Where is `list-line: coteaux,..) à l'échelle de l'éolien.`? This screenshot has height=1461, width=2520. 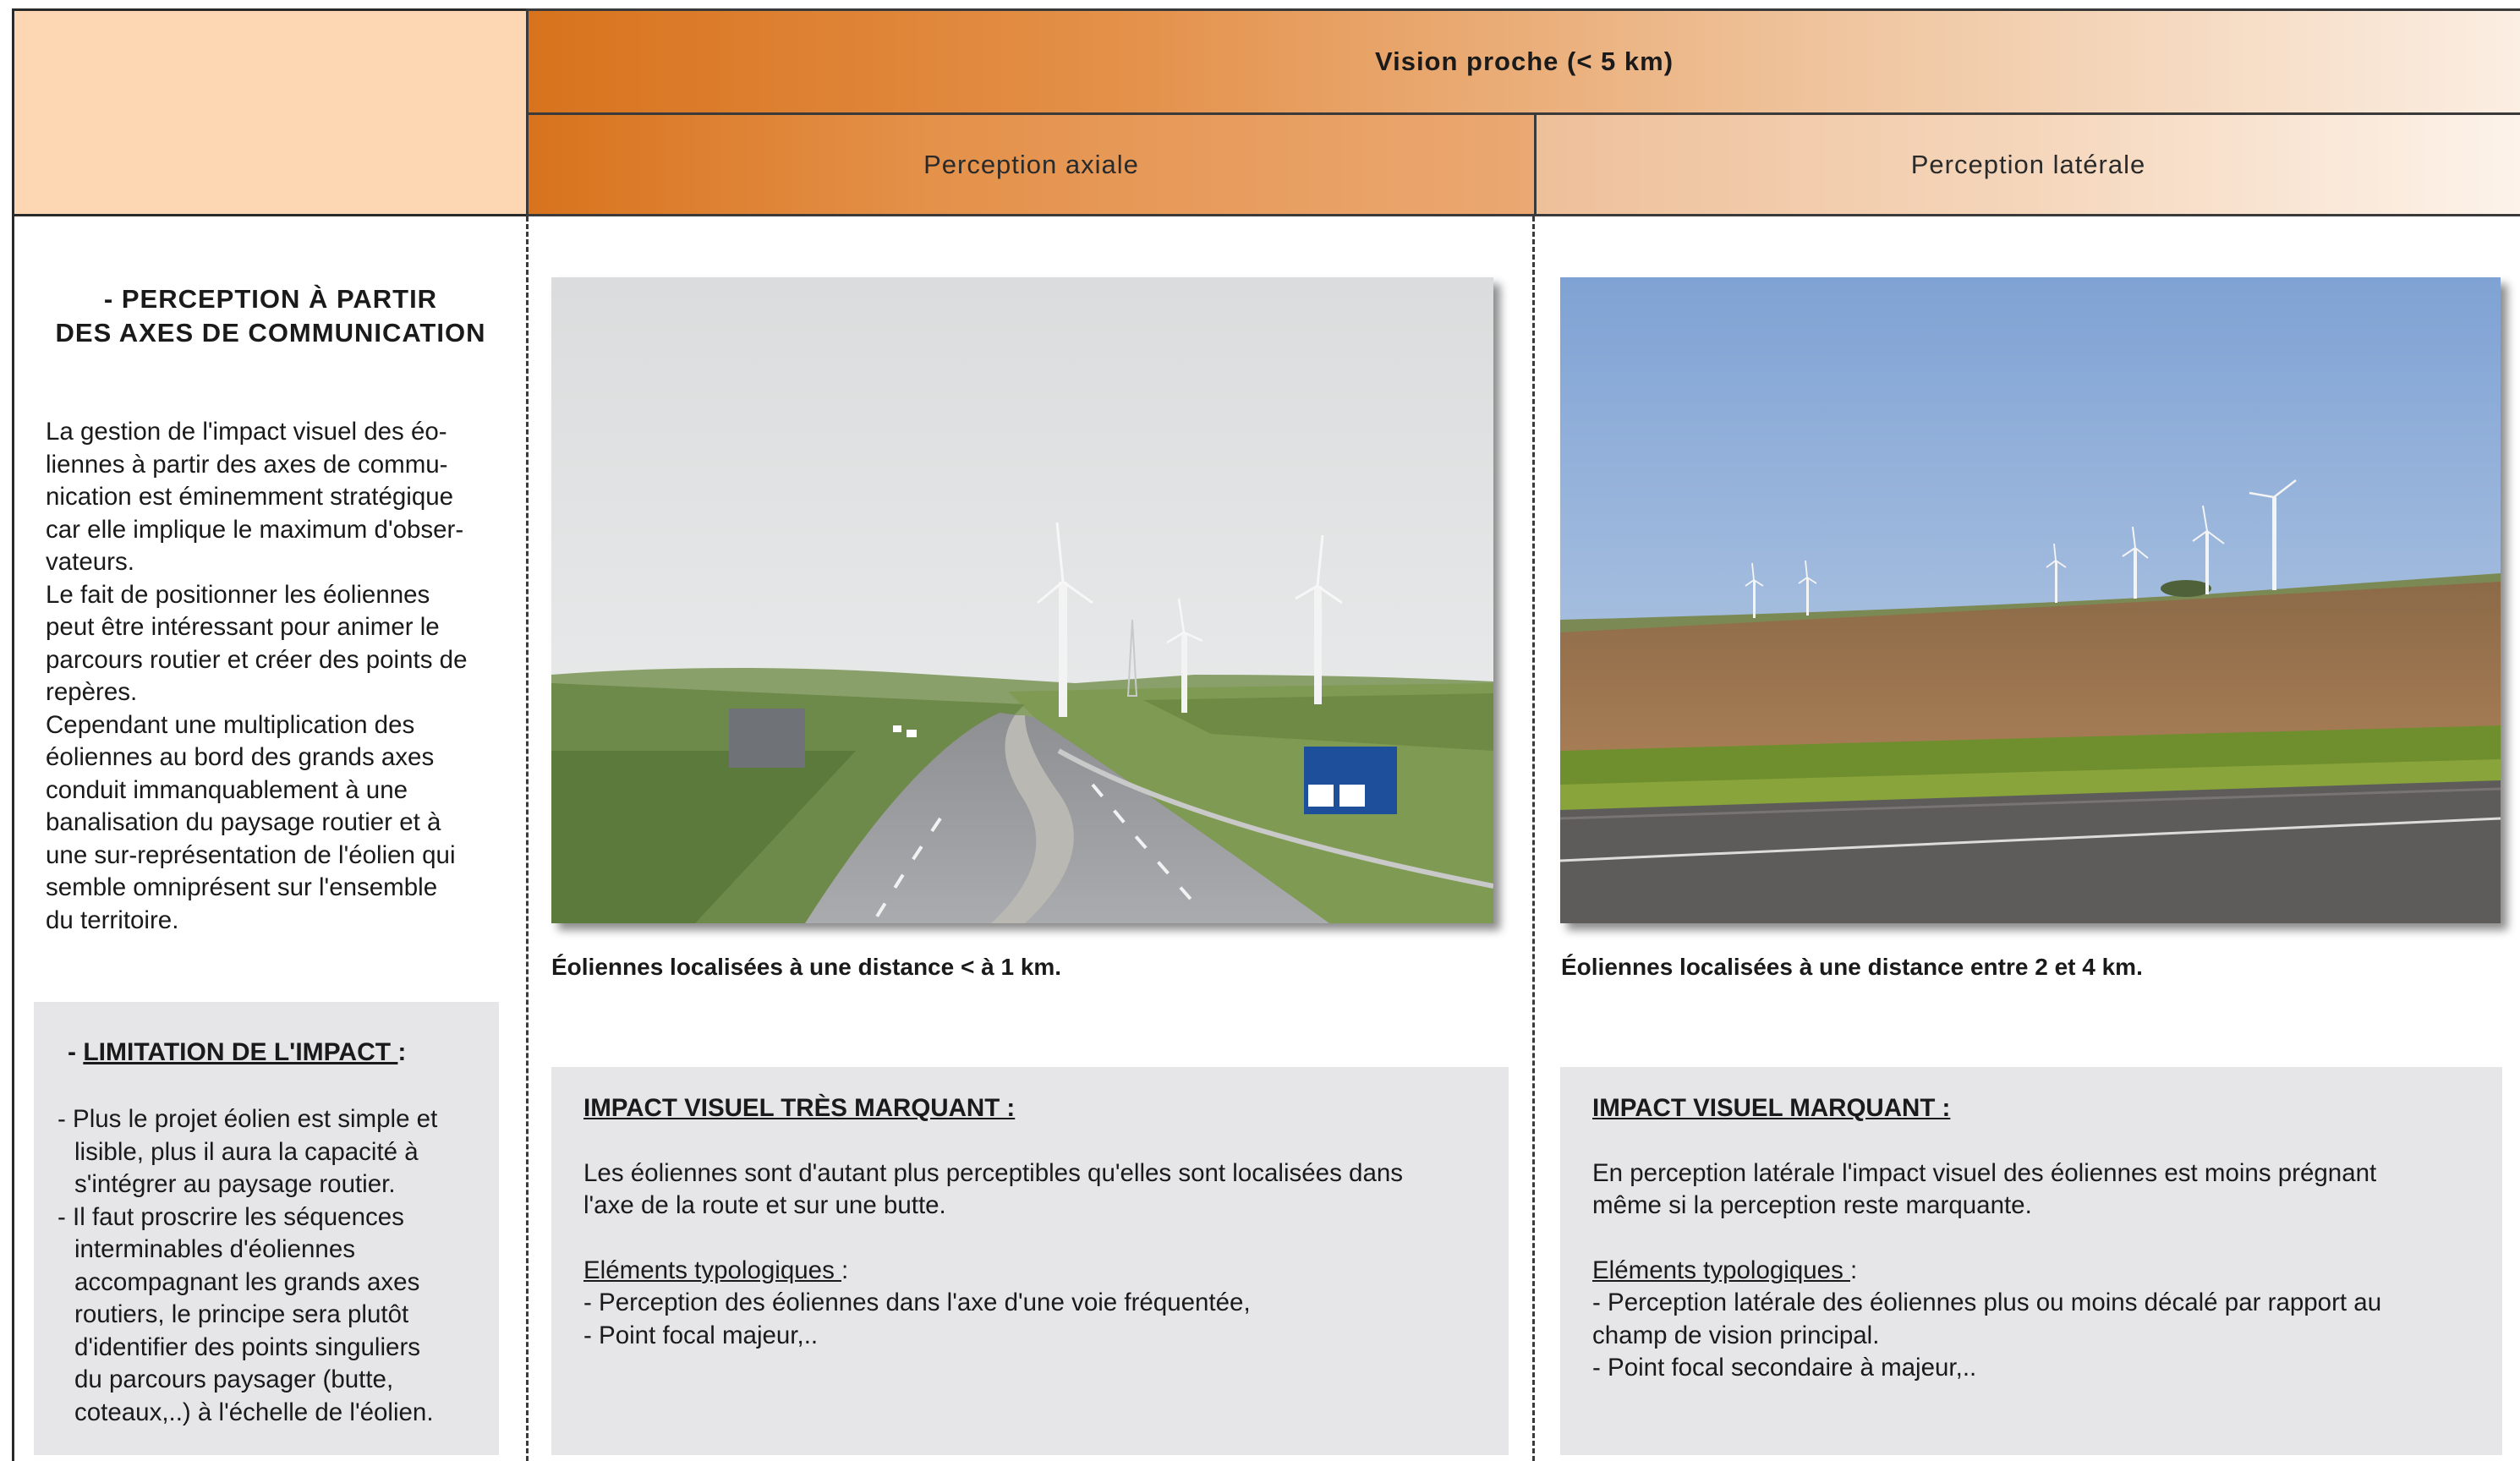 list-line: coteaux,..) à l'échelle de l'éolien. is located at coordinates (254, 1412).